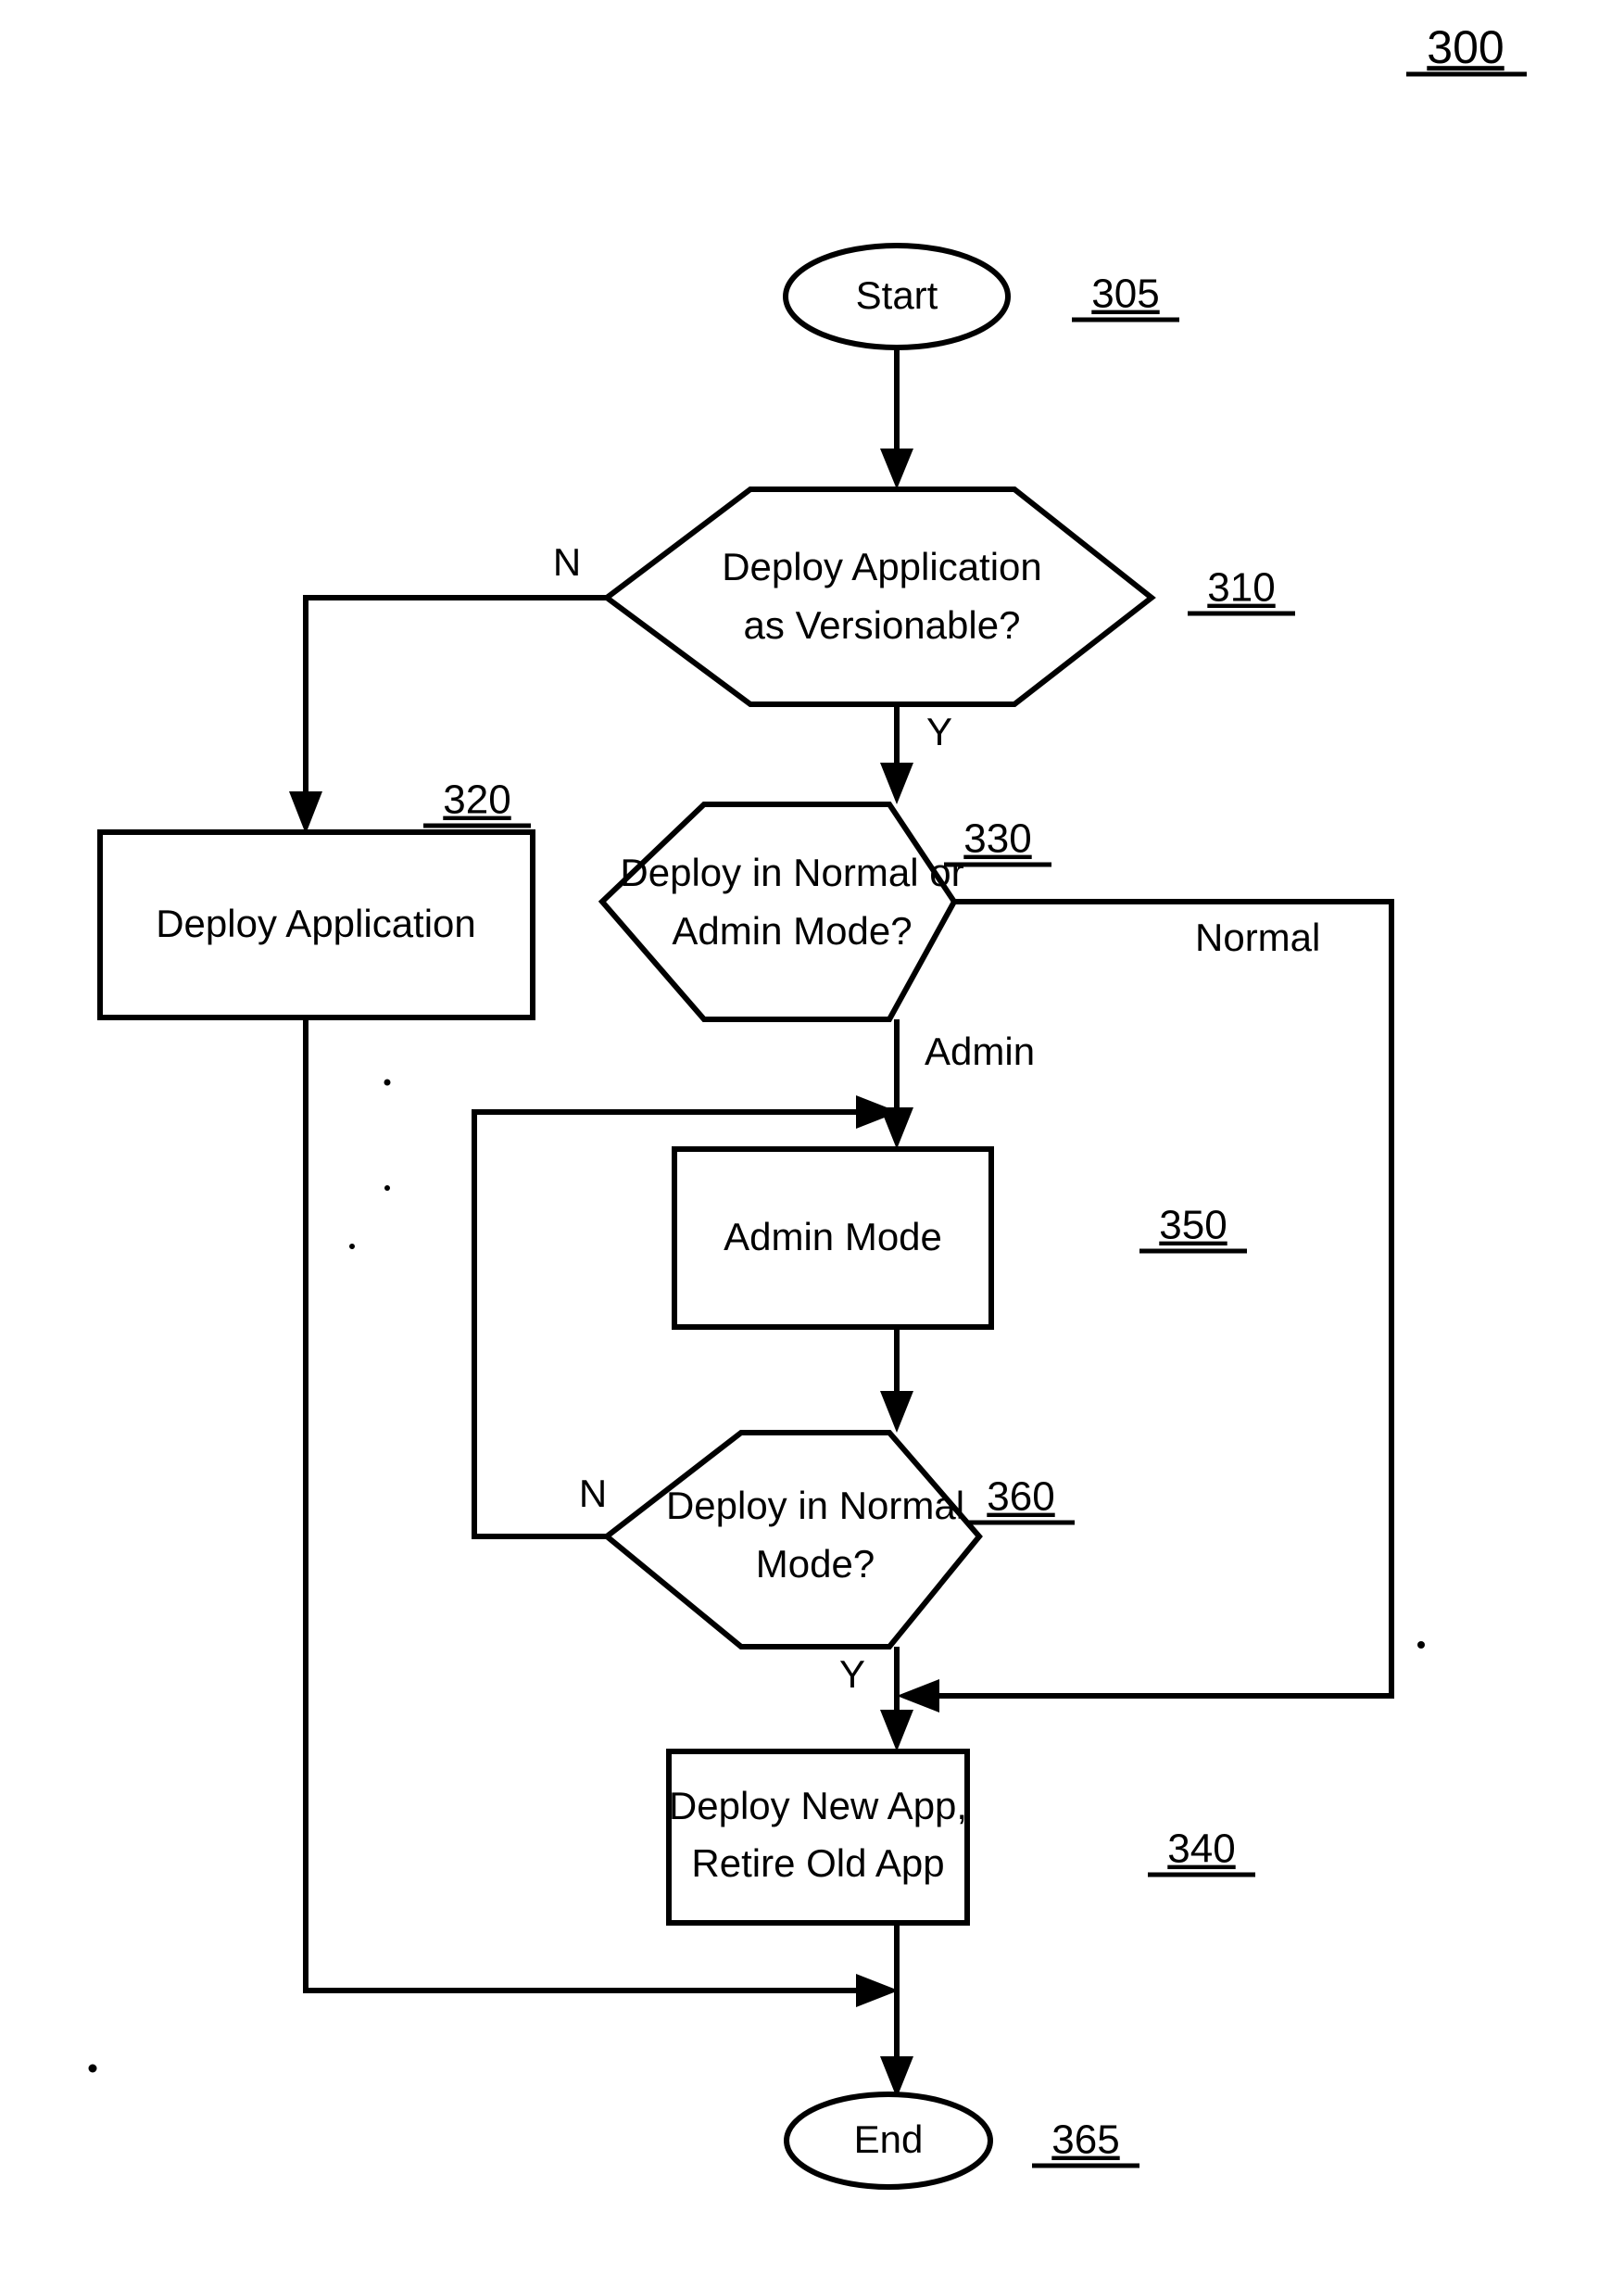 The width and height of the screenshot is (1624, 2275). I want to click on ref-310: 310, so click(1241, 590).